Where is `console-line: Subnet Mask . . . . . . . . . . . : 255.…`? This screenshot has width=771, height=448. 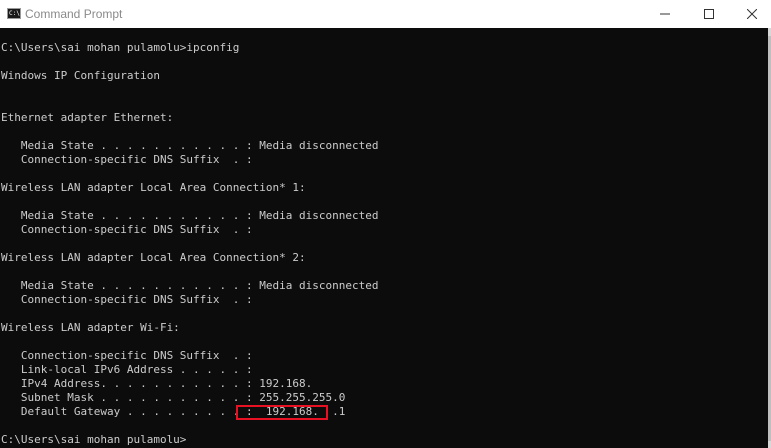
console-line: Subnet Mask . . . . . . . . . . . : 255.… is located at coordinates (173, 397).